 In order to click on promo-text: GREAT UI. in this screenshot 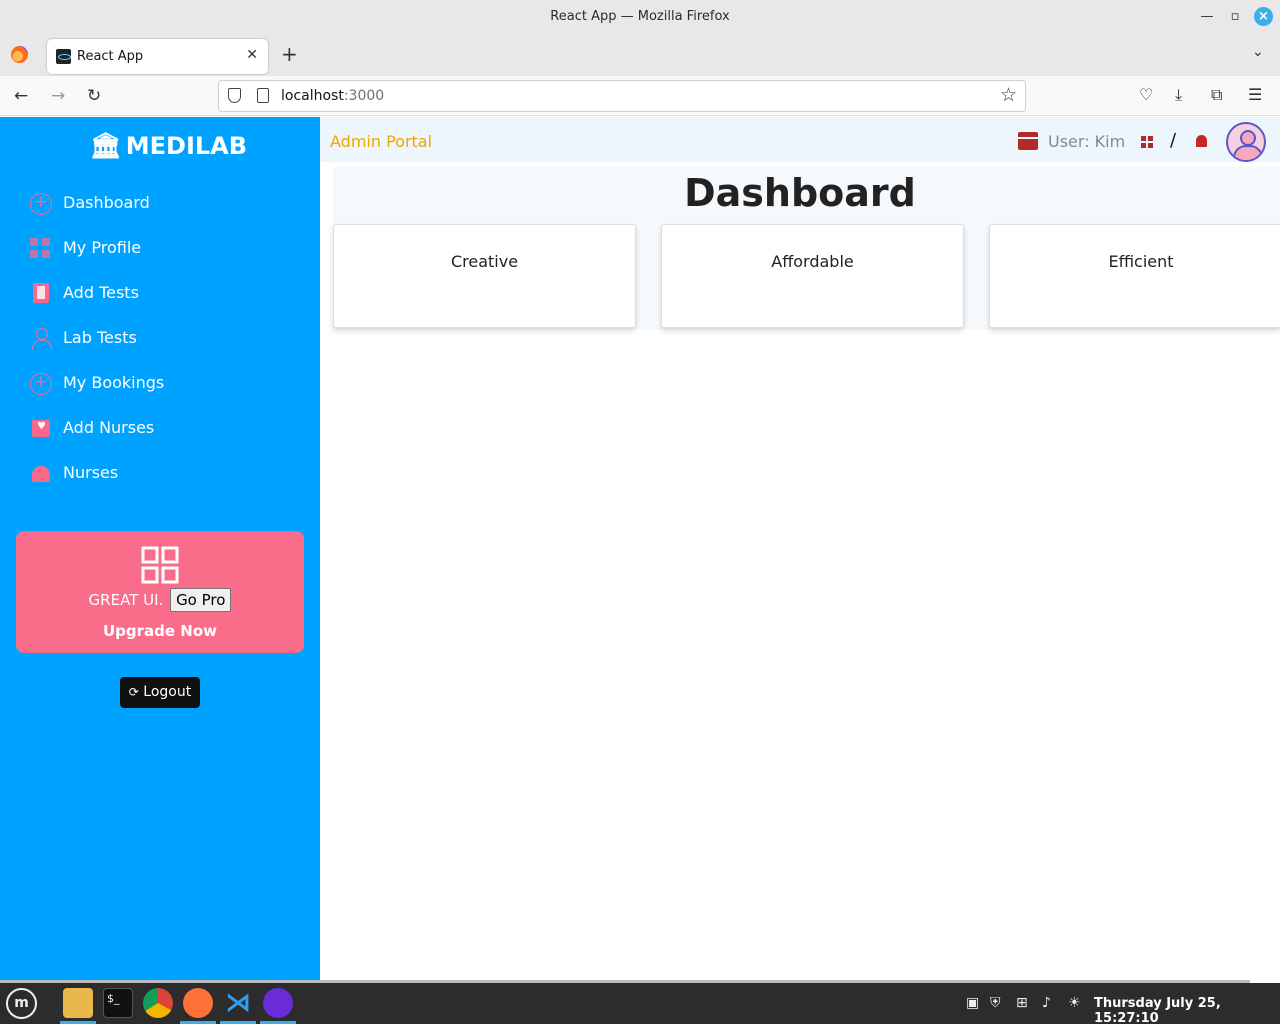, I will do `click(126, 600)`.